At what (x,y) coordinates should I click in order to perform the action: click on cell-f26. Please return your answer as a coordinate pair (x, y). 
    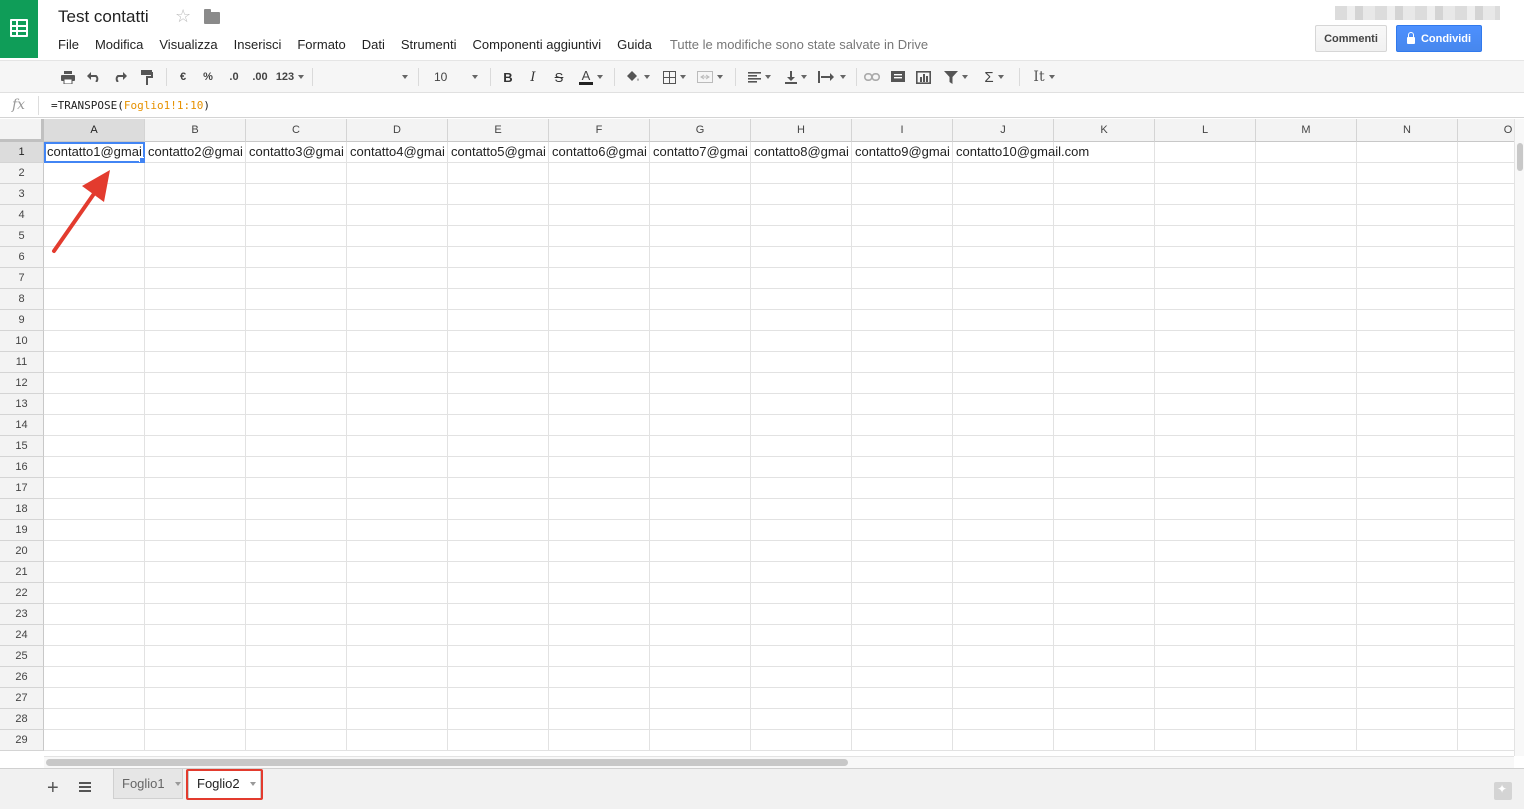
    Looking at the image, I should click on (599, 677).